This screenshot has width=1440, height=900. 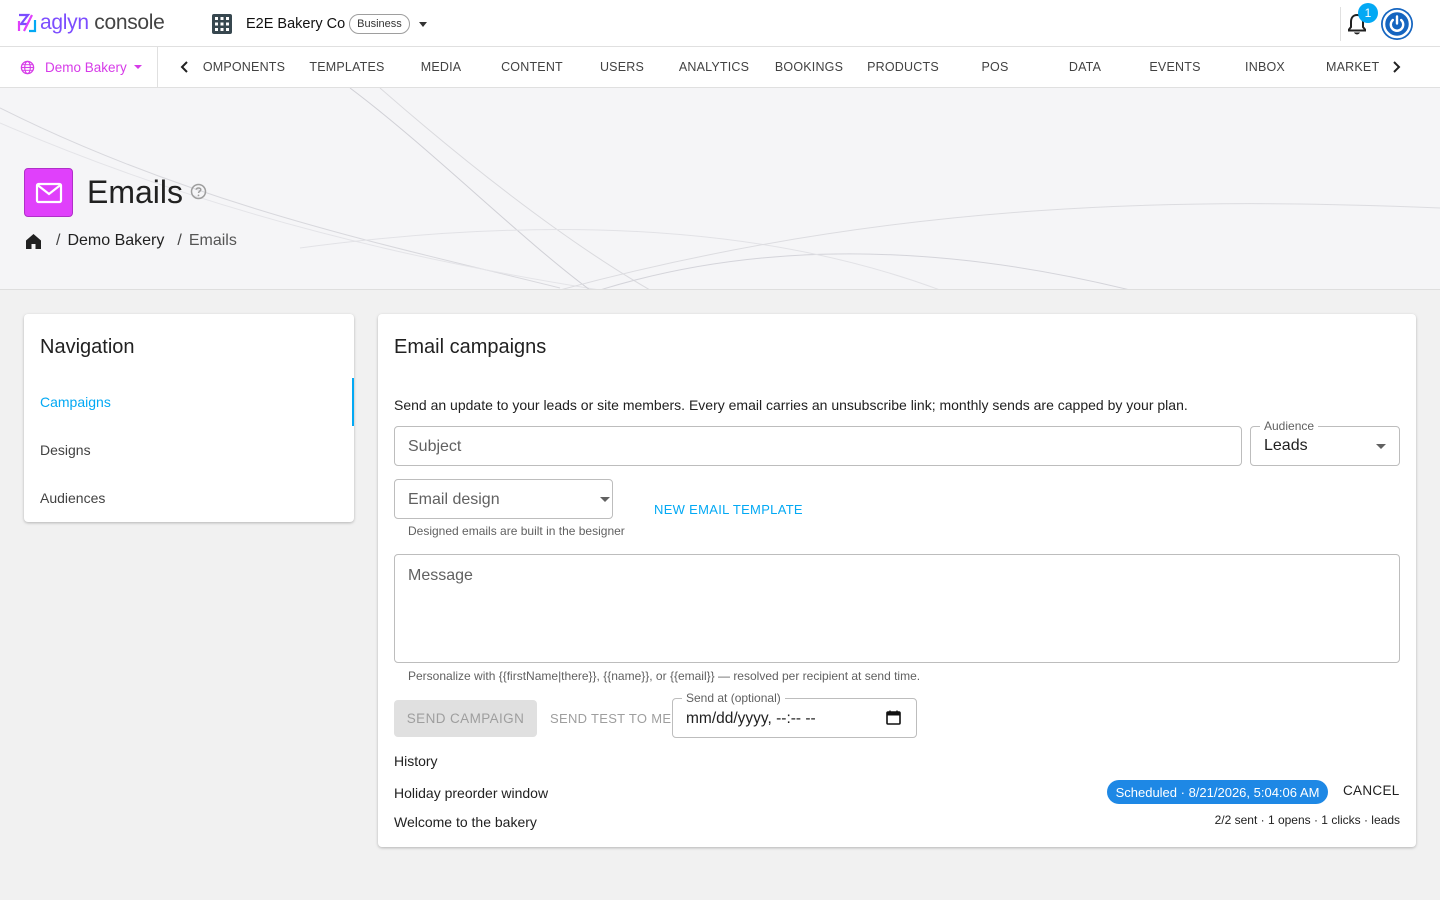 What do you see at coordinates (471, 793) in the screenshot?
I see `history-item-name: Holiday preorder window` at bounding box center [471, 793].